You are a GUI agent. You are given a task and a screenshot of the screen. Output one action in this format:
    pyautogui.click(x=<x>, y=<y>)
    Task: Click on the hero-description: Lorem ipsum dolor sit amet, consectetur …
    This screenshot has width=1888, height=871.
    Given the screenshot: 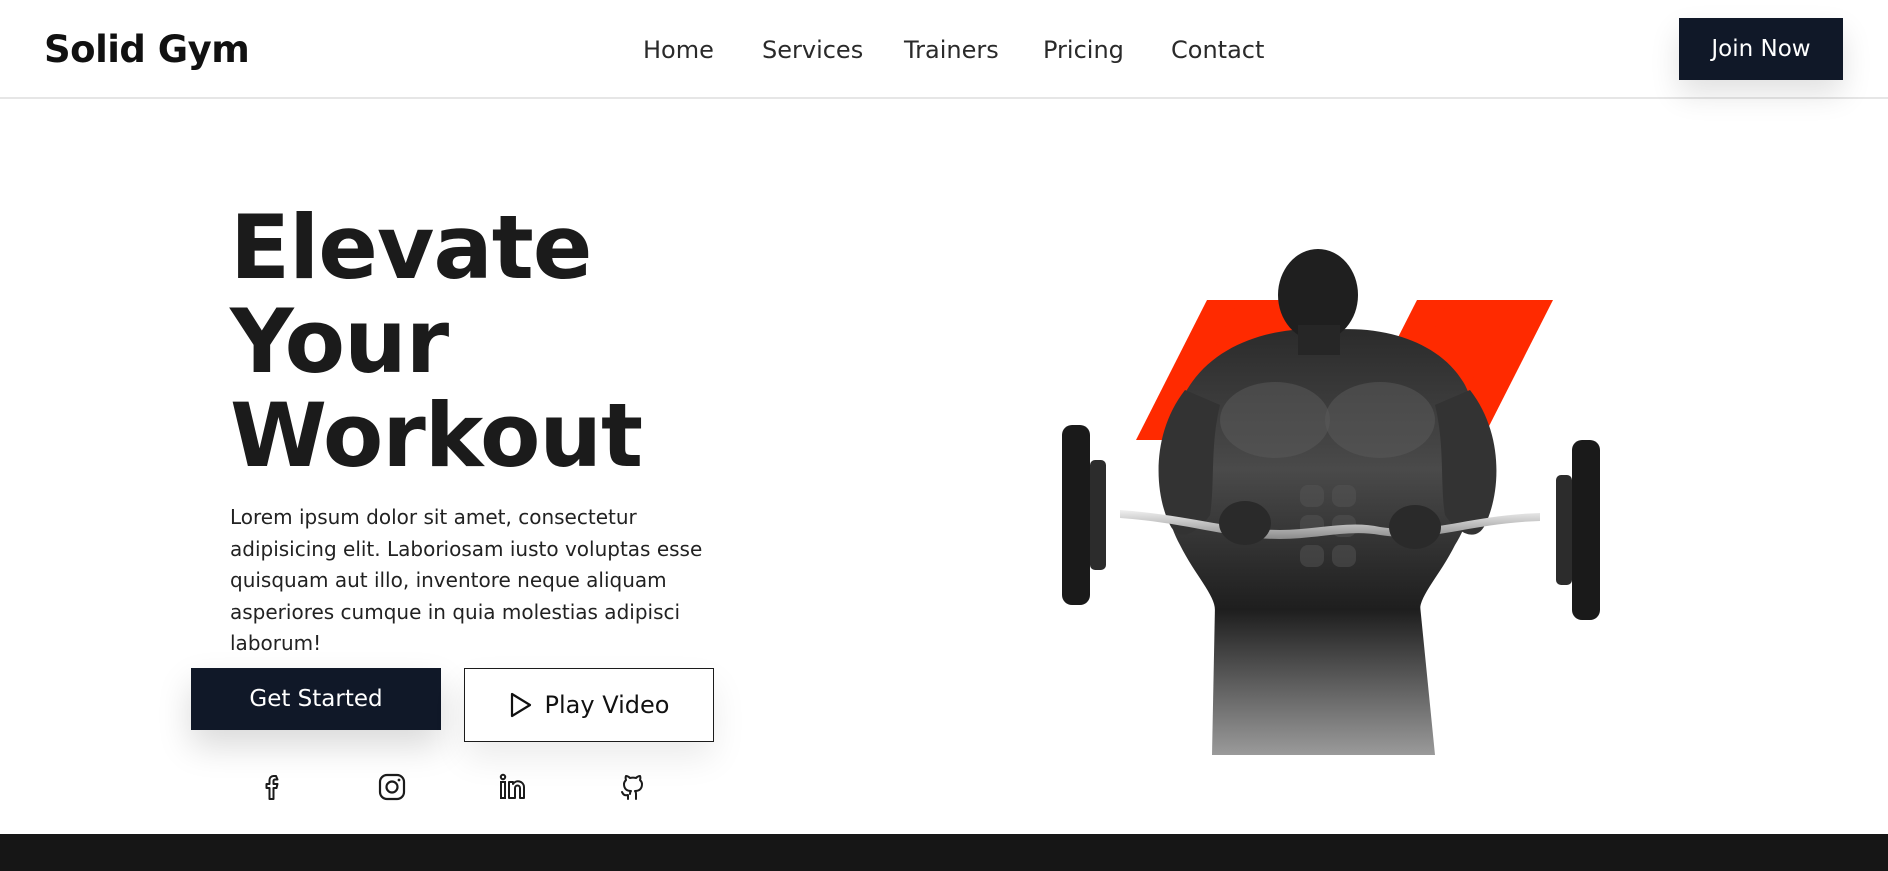 What is the action you would take?
    pyautogui.click(x=466, y=580)
    